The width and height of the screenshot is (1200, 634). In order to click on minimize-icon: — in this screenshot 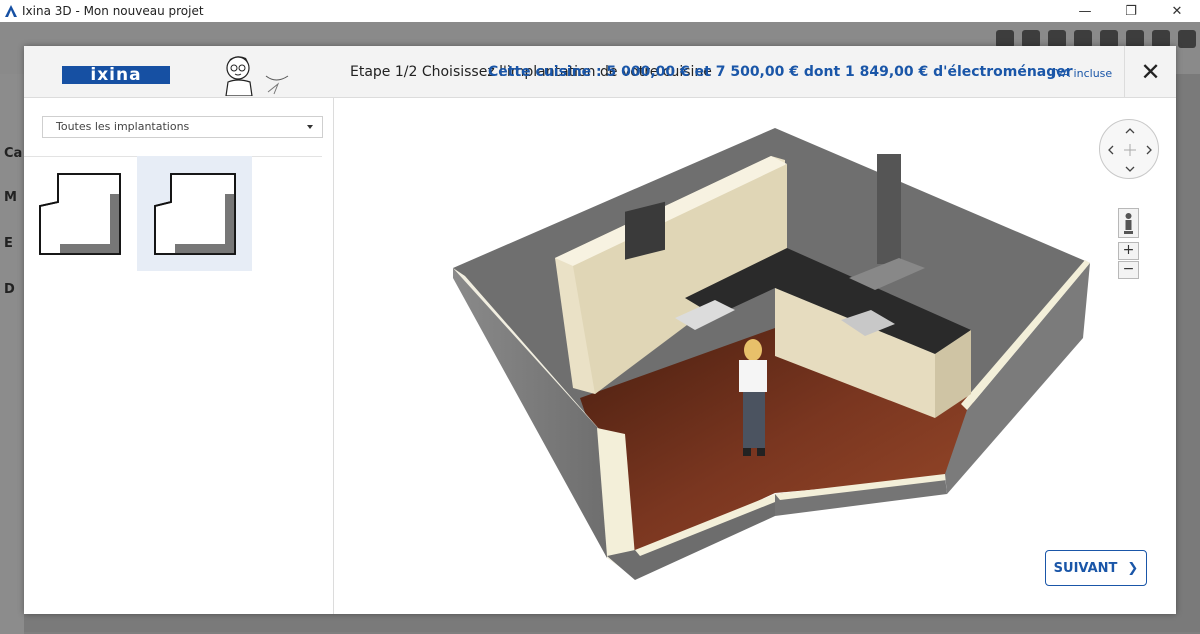, I will do `click(1085, 11)`.